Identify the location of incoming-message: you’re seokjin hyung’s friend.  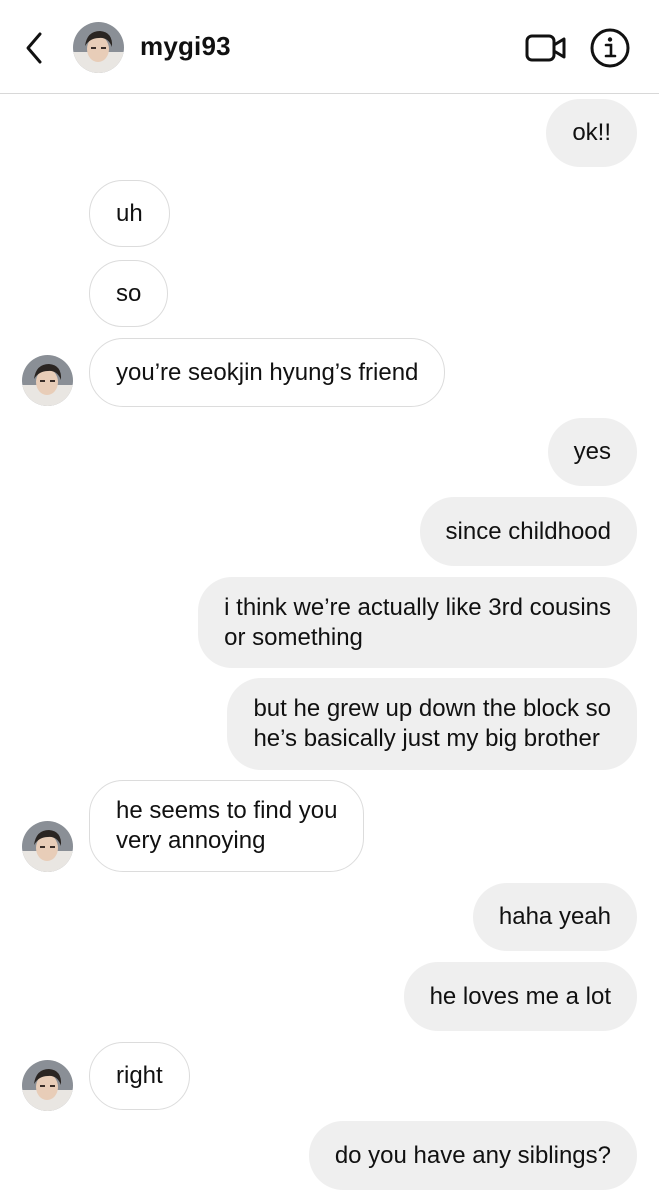
(267, 372).